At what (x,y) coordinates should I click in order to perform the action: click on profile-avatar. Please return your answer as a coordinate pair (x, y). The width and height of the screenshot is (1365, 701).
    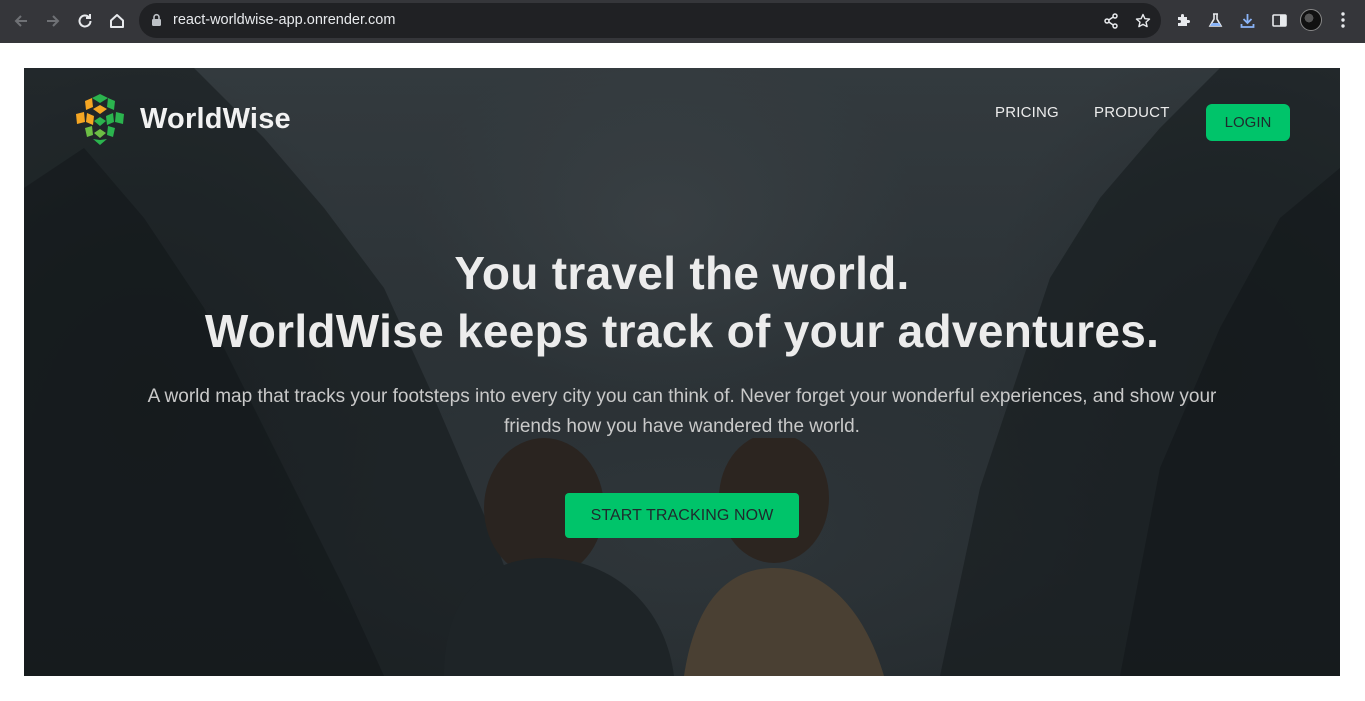
    Looking at the image, I should click on (1311, 20).